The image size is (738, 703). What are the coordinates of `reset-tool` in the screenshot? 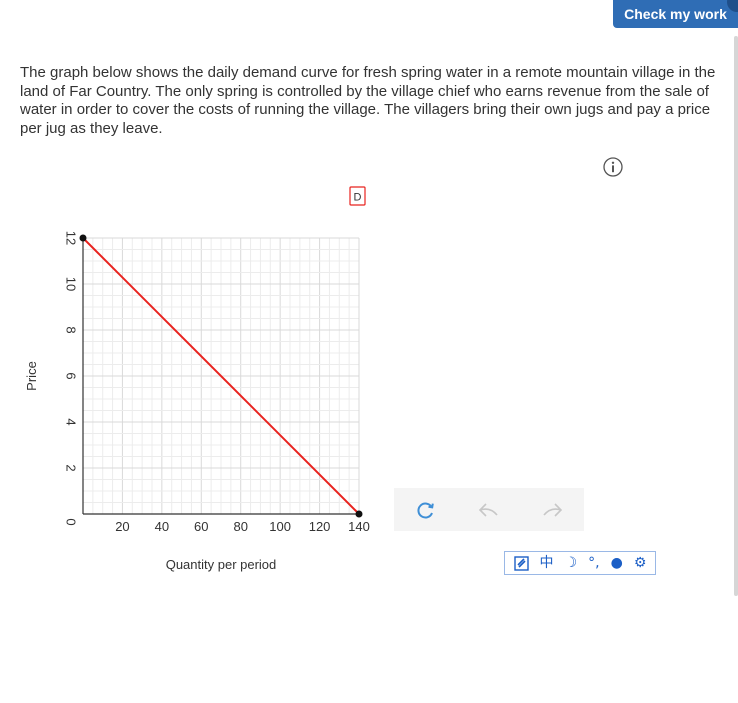 It's located at (426, 510).